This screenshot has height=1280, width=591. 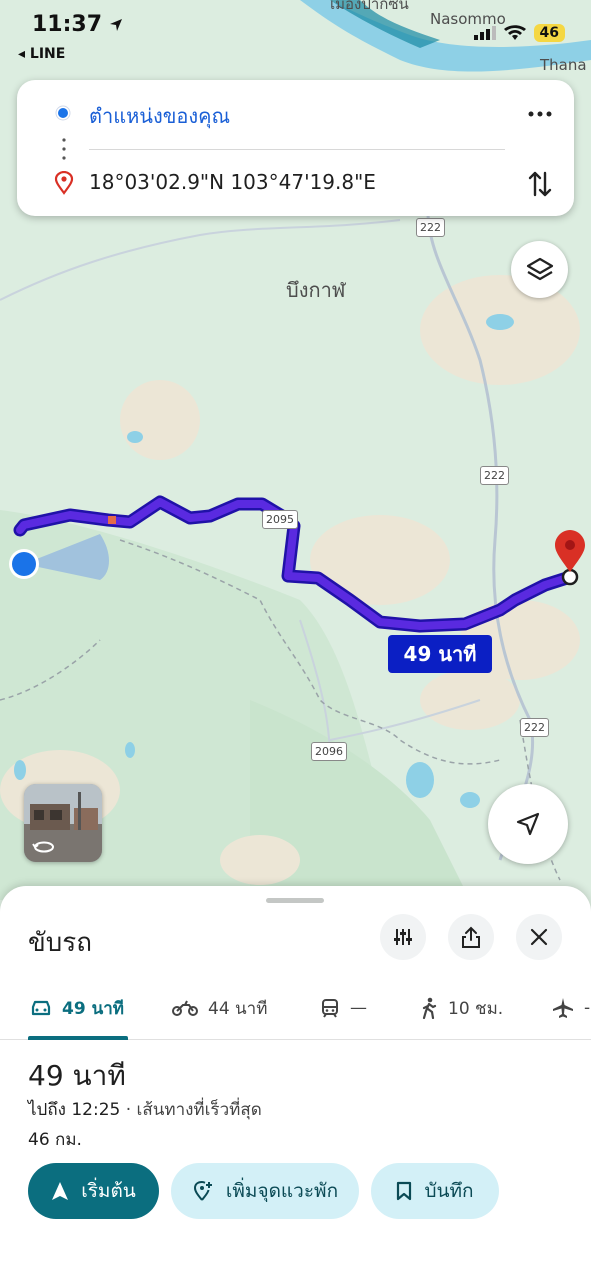 What do you see at coordinates (191, 1110) in the screenshot?
I see `route-description: · เส้นทางที่เร็วที่สุด` at bounding box center [191, 1110].